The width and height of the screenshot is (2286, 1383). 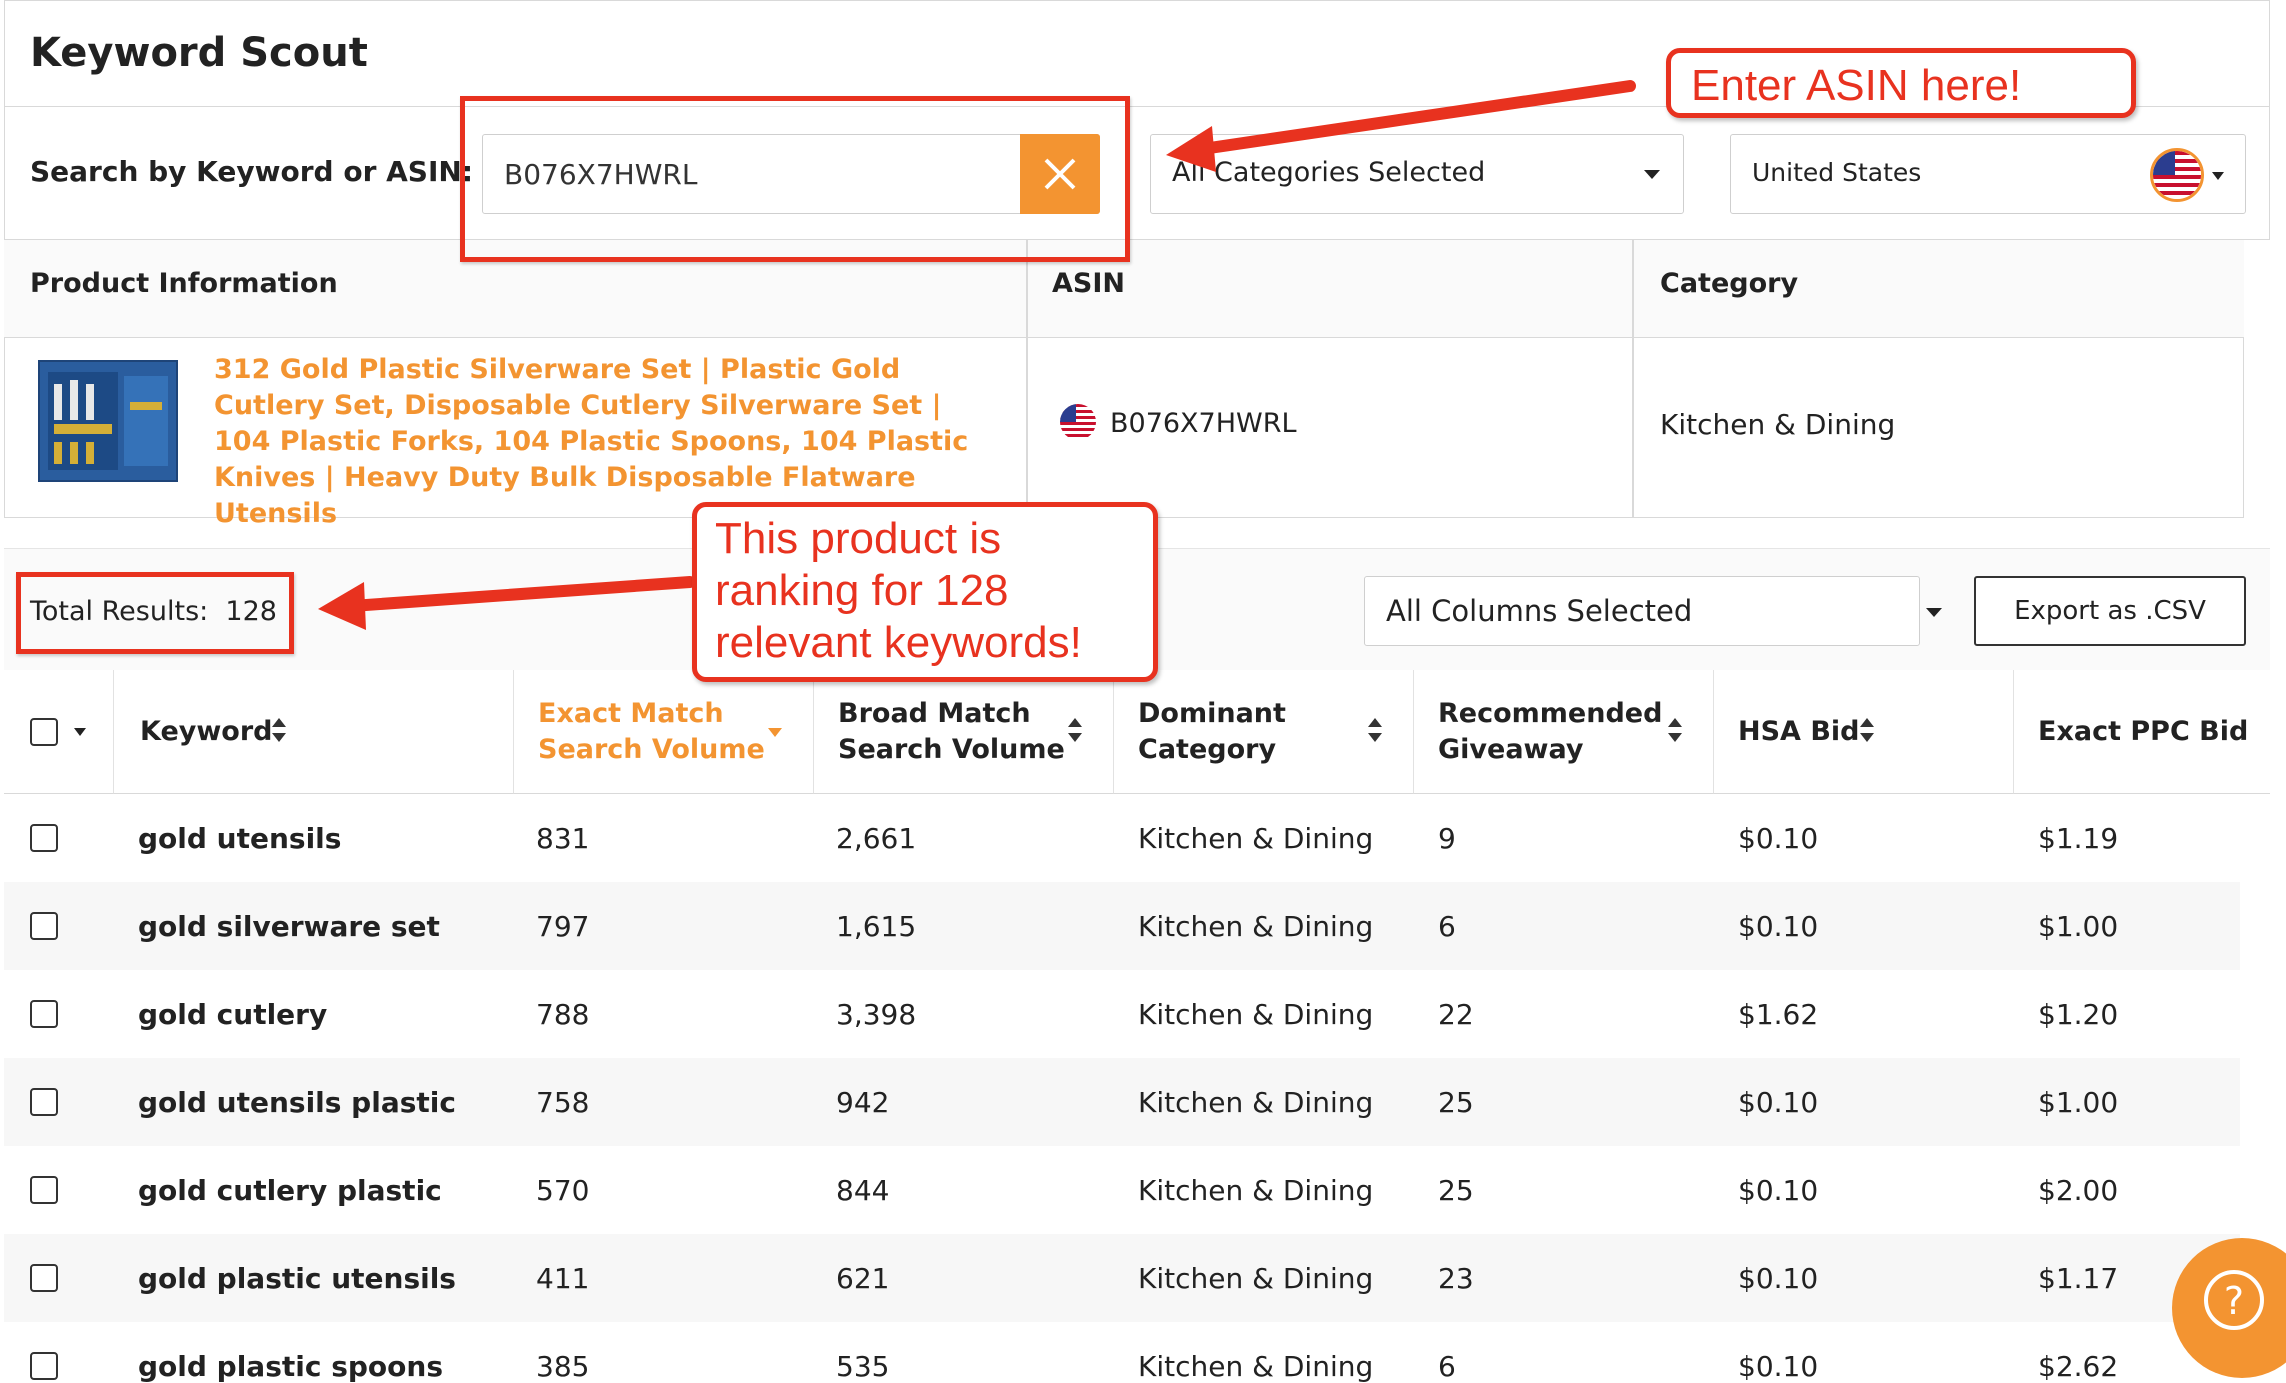 I want to click on ranking-callout-line1: This product is, so click(x=858, y=538).